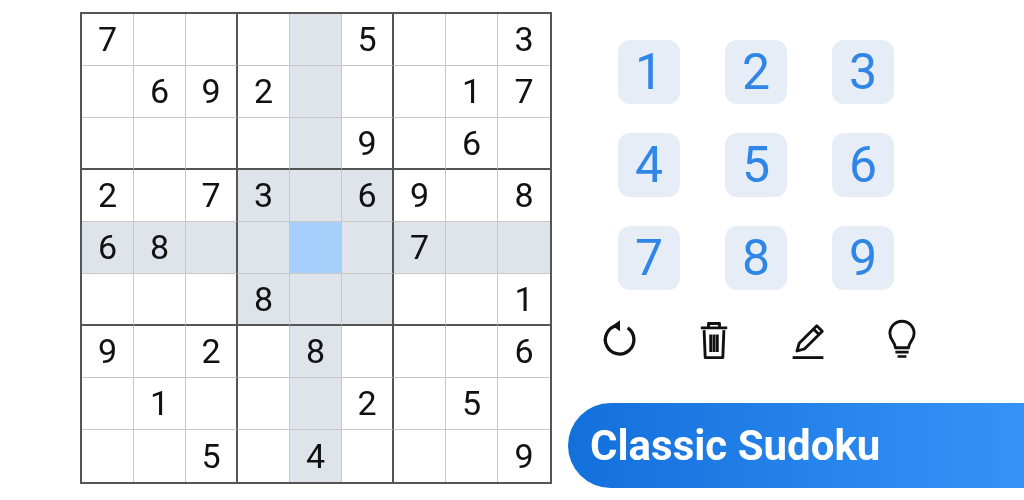 The image size is (1024, 500). I want to click on sudoku-cell: 4, so click(316, 456).